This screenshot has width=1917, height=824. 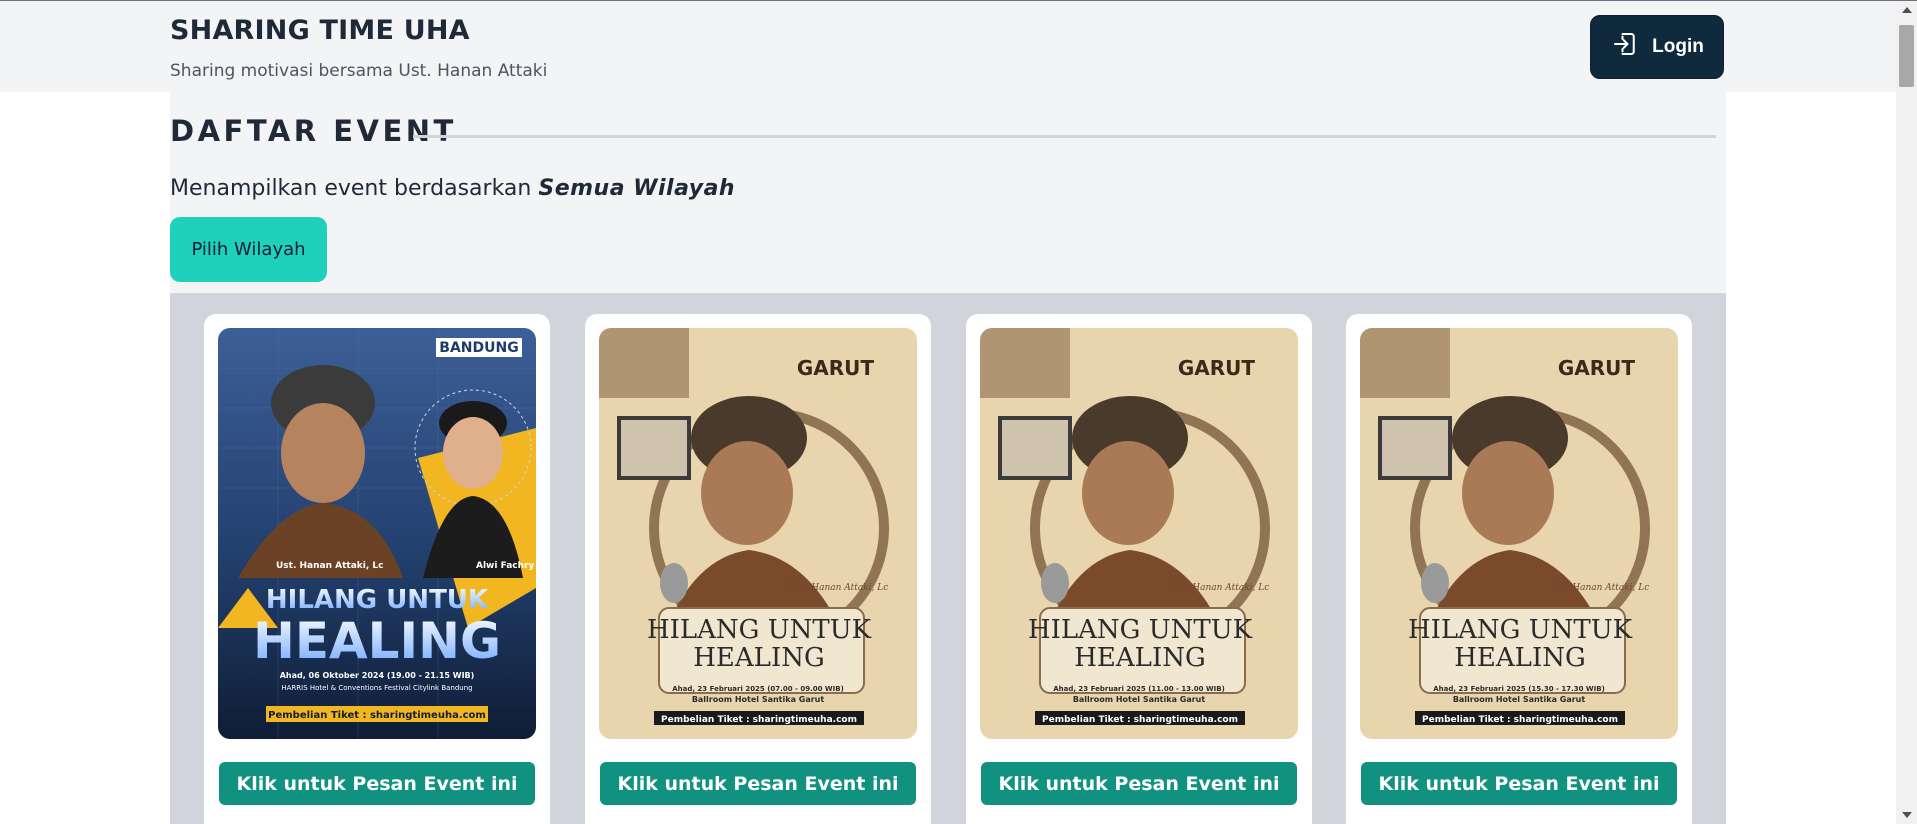 I want to click on site-title: SHARING TIME UHA, so click(x=320, y=30).